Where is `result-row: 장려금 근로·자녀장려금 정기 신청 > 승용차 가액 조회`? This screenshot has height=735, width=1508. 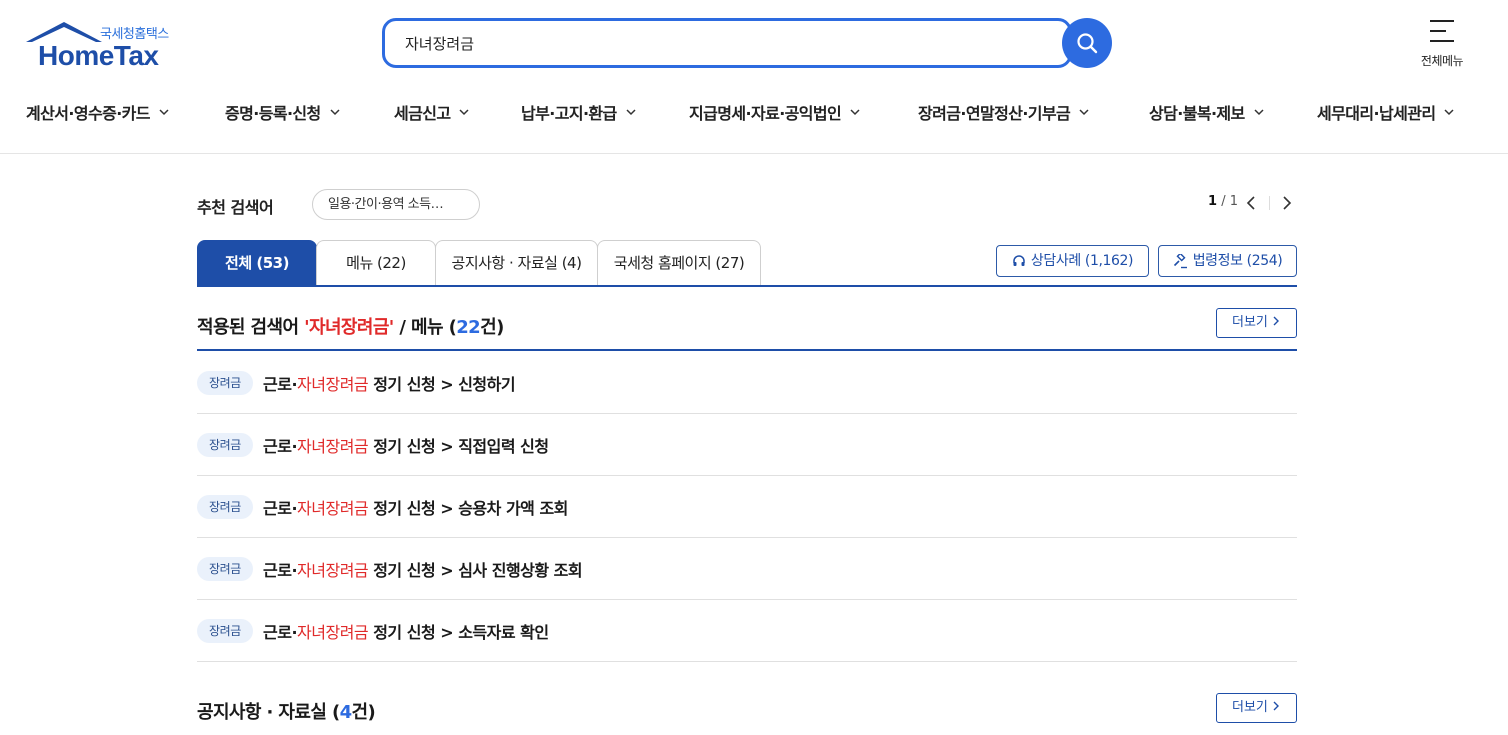 result-row: 장려금 근로·자녀장려금 정기 신청 > 승용차 가액 조회 is located at coordinates (747, 507).